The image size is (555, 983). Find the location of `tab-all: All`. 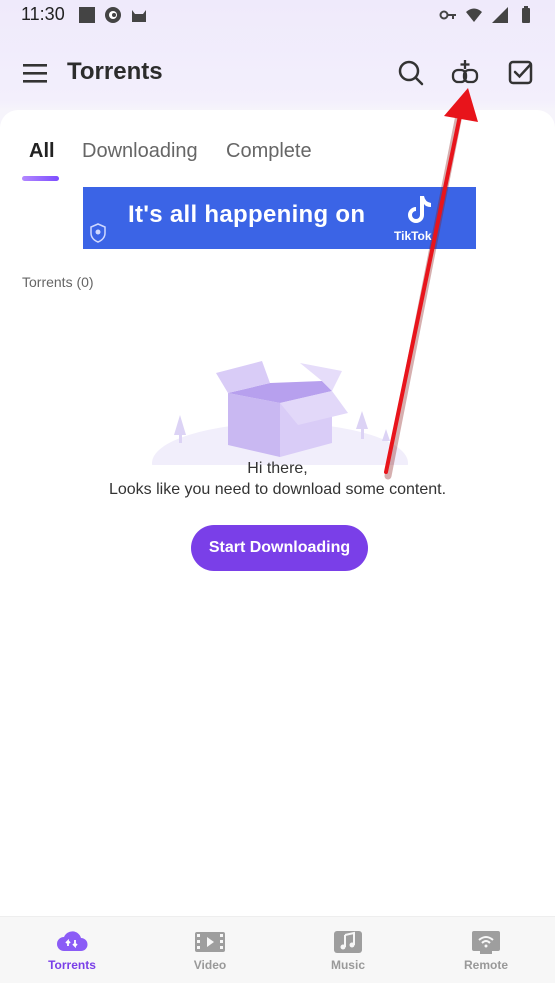

tab-all: All is located at coordinates (42, 151).